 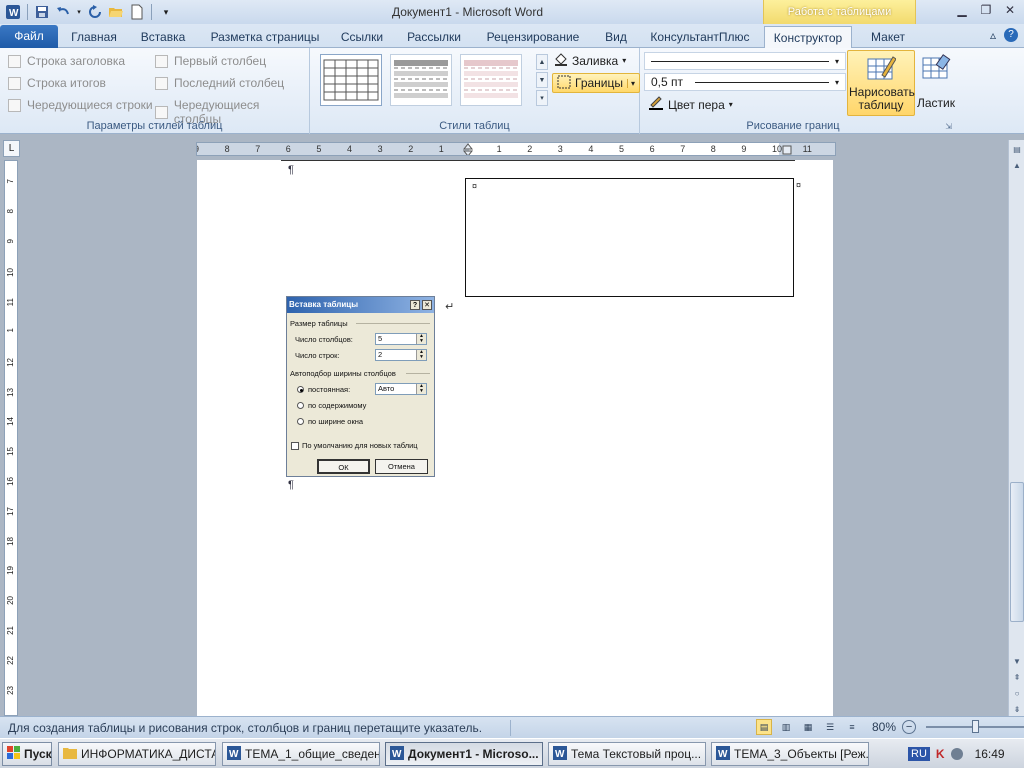 What do you see at coordinates (962, 10) in the screenshot?
I see `minimize-icon: ▁` at bounding box center [962, 10].